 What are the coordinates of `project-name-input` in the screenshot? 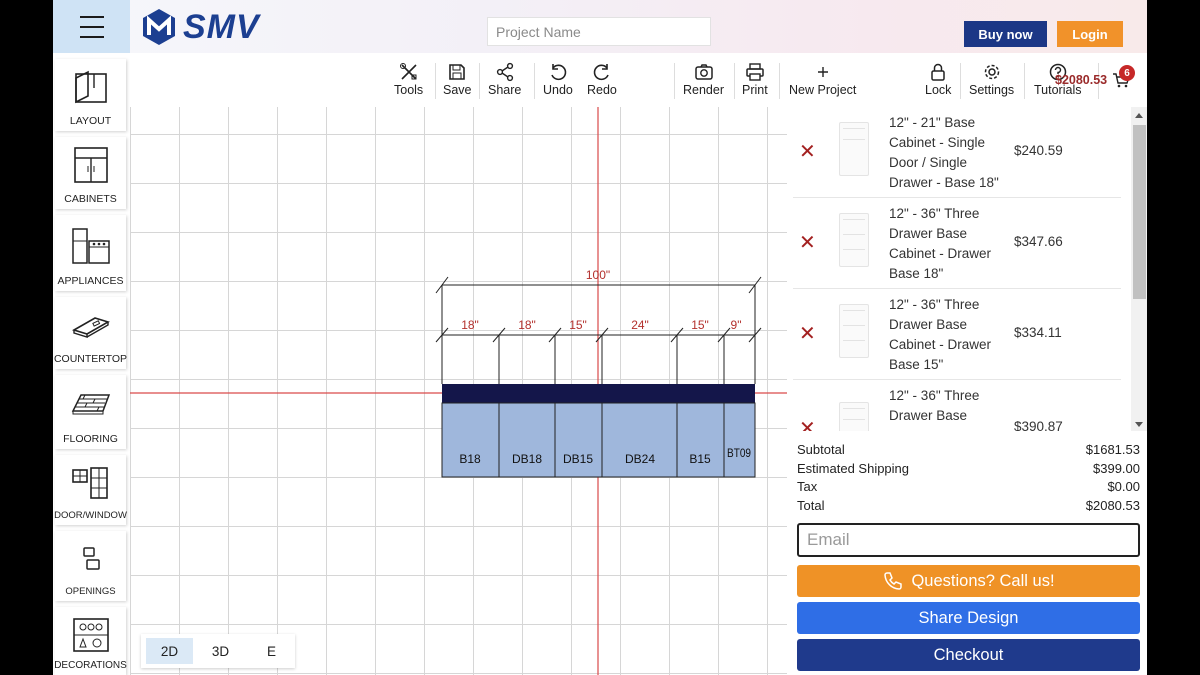 It's located at (599, 31).